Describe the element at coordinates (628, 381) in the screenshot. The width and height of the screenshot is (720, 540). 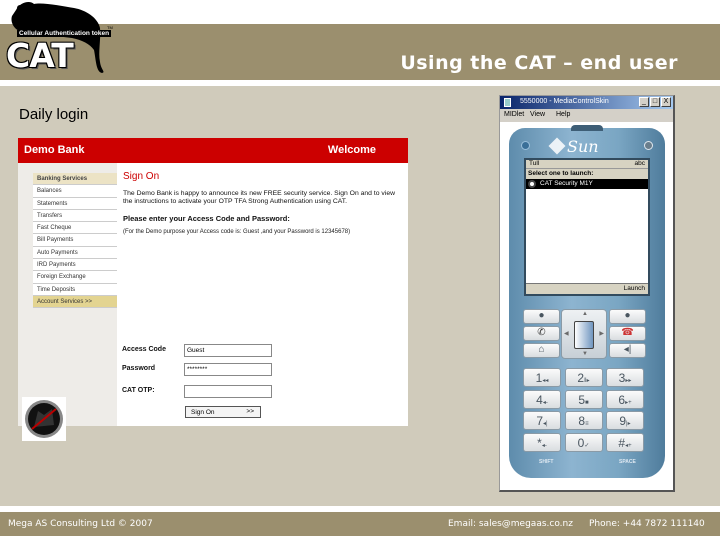
I see `key-media-icon: ▸▸` at that location.